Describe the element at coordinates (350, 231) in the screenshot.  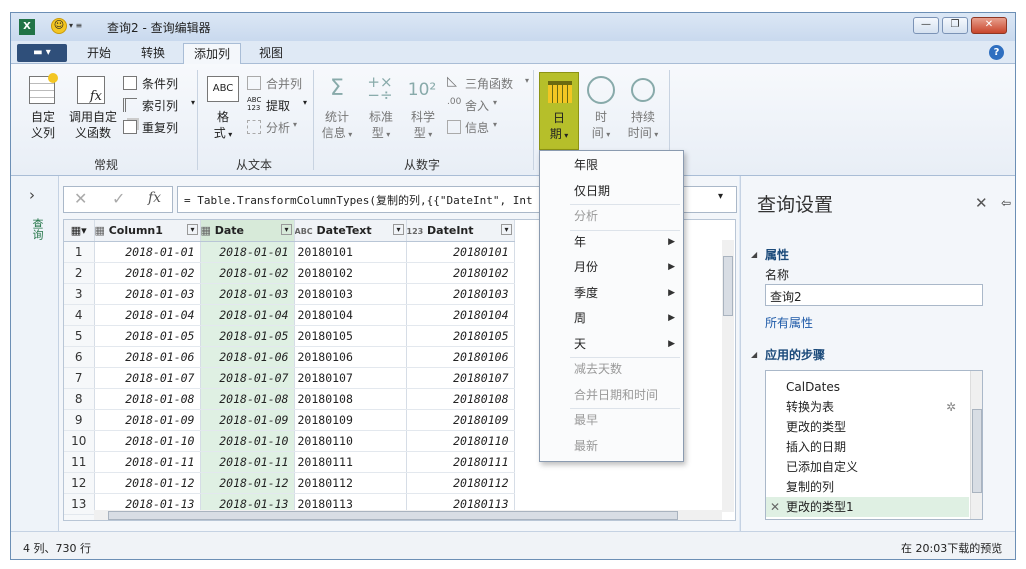
I see `column-header-datetext: ABC DateText ▾` at that location.